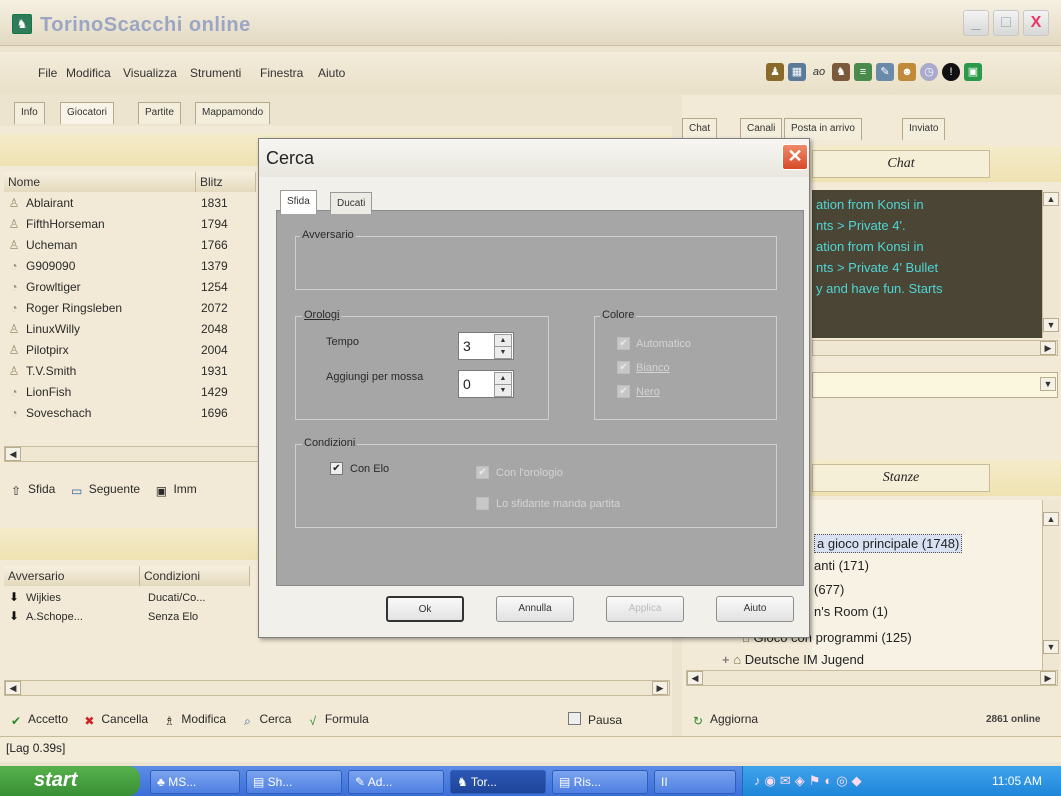 The width and height of the screenshot is (1061, 796). Describe the element at coordinates (132, 454) in the screenshot. I see `players-hscroll` at that location.